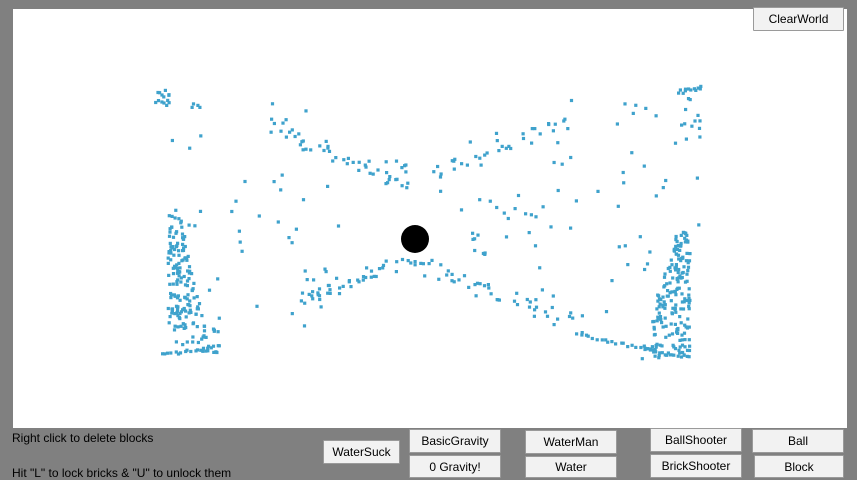 The image size is (857, 480). What do you see at coordinates (696, 466) in the screenshot?
I see `brick-shooter-button: BrickShooter` at bounding box center [696, 466].